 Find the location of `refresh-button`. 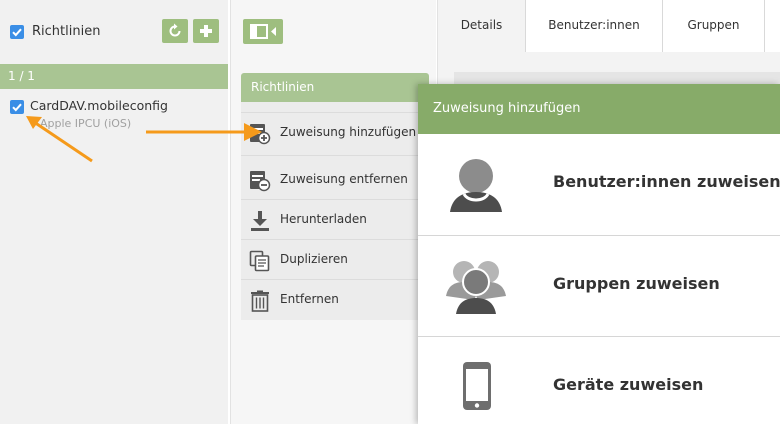

refresh-button is located at coordinates (175, 31).